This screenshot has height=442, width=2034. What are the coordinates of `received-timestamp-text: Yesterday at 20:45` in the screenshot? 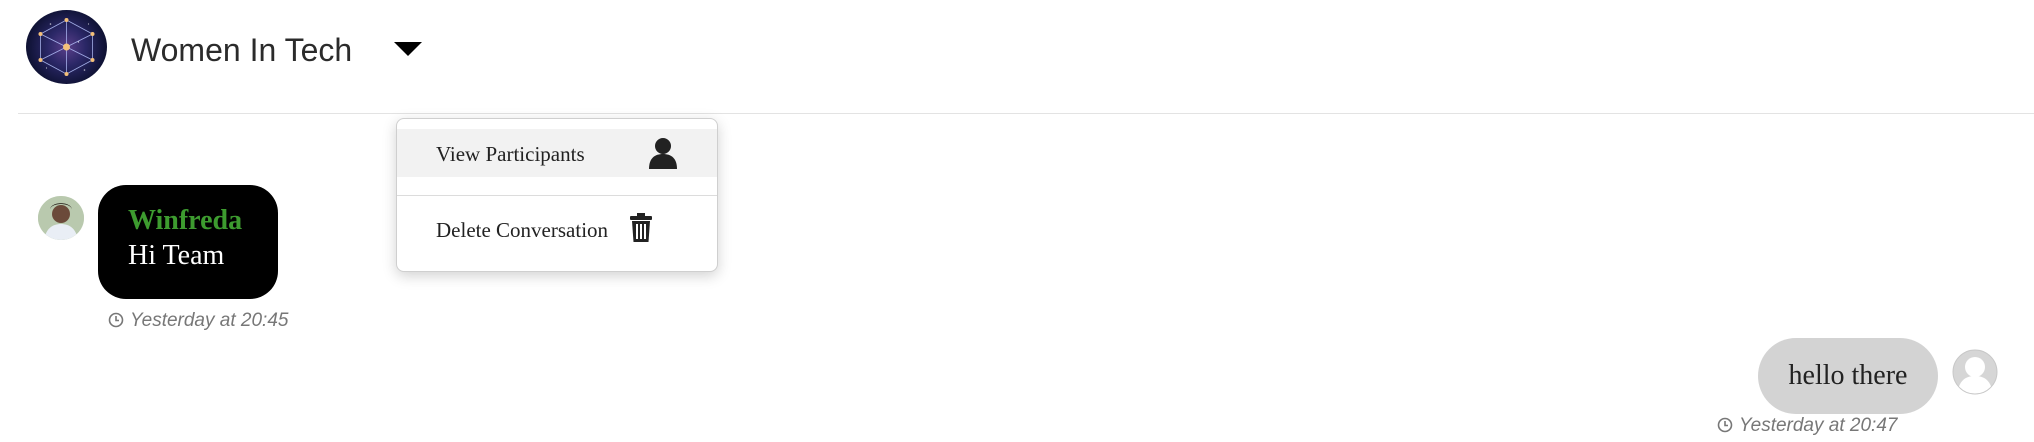 It's located at (209, 320).